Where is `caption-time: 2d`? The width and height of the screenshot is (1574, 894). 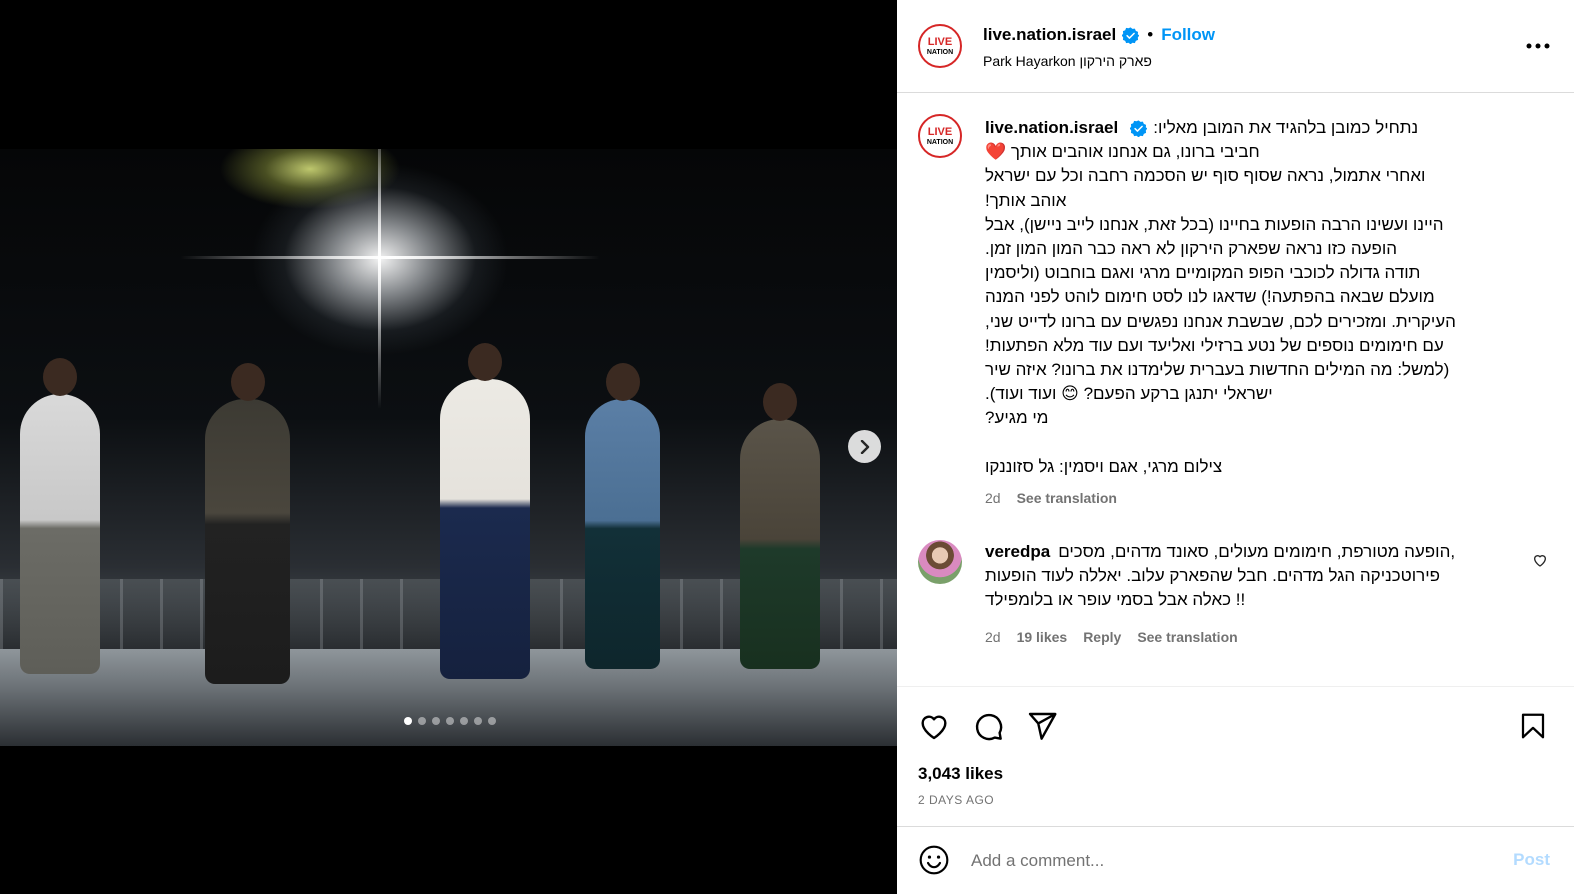
caption-time: 2d is located at coordinates (993, 498).